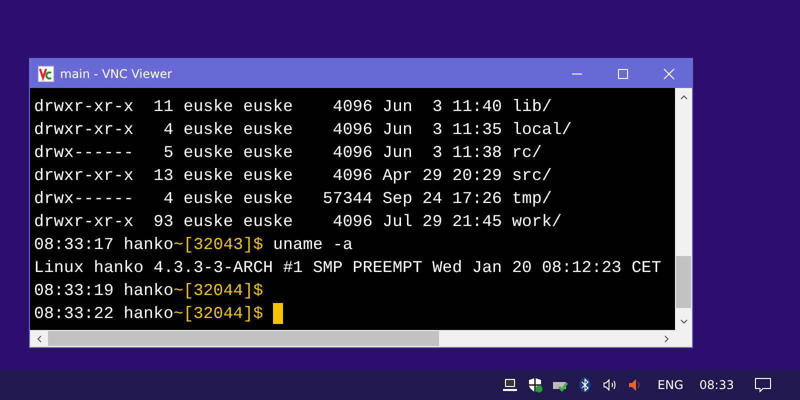 This screenshot has height=400, width=800. Describe the element at coordinates (669, 74) in the screenshot. I see `close-icon` at that location.